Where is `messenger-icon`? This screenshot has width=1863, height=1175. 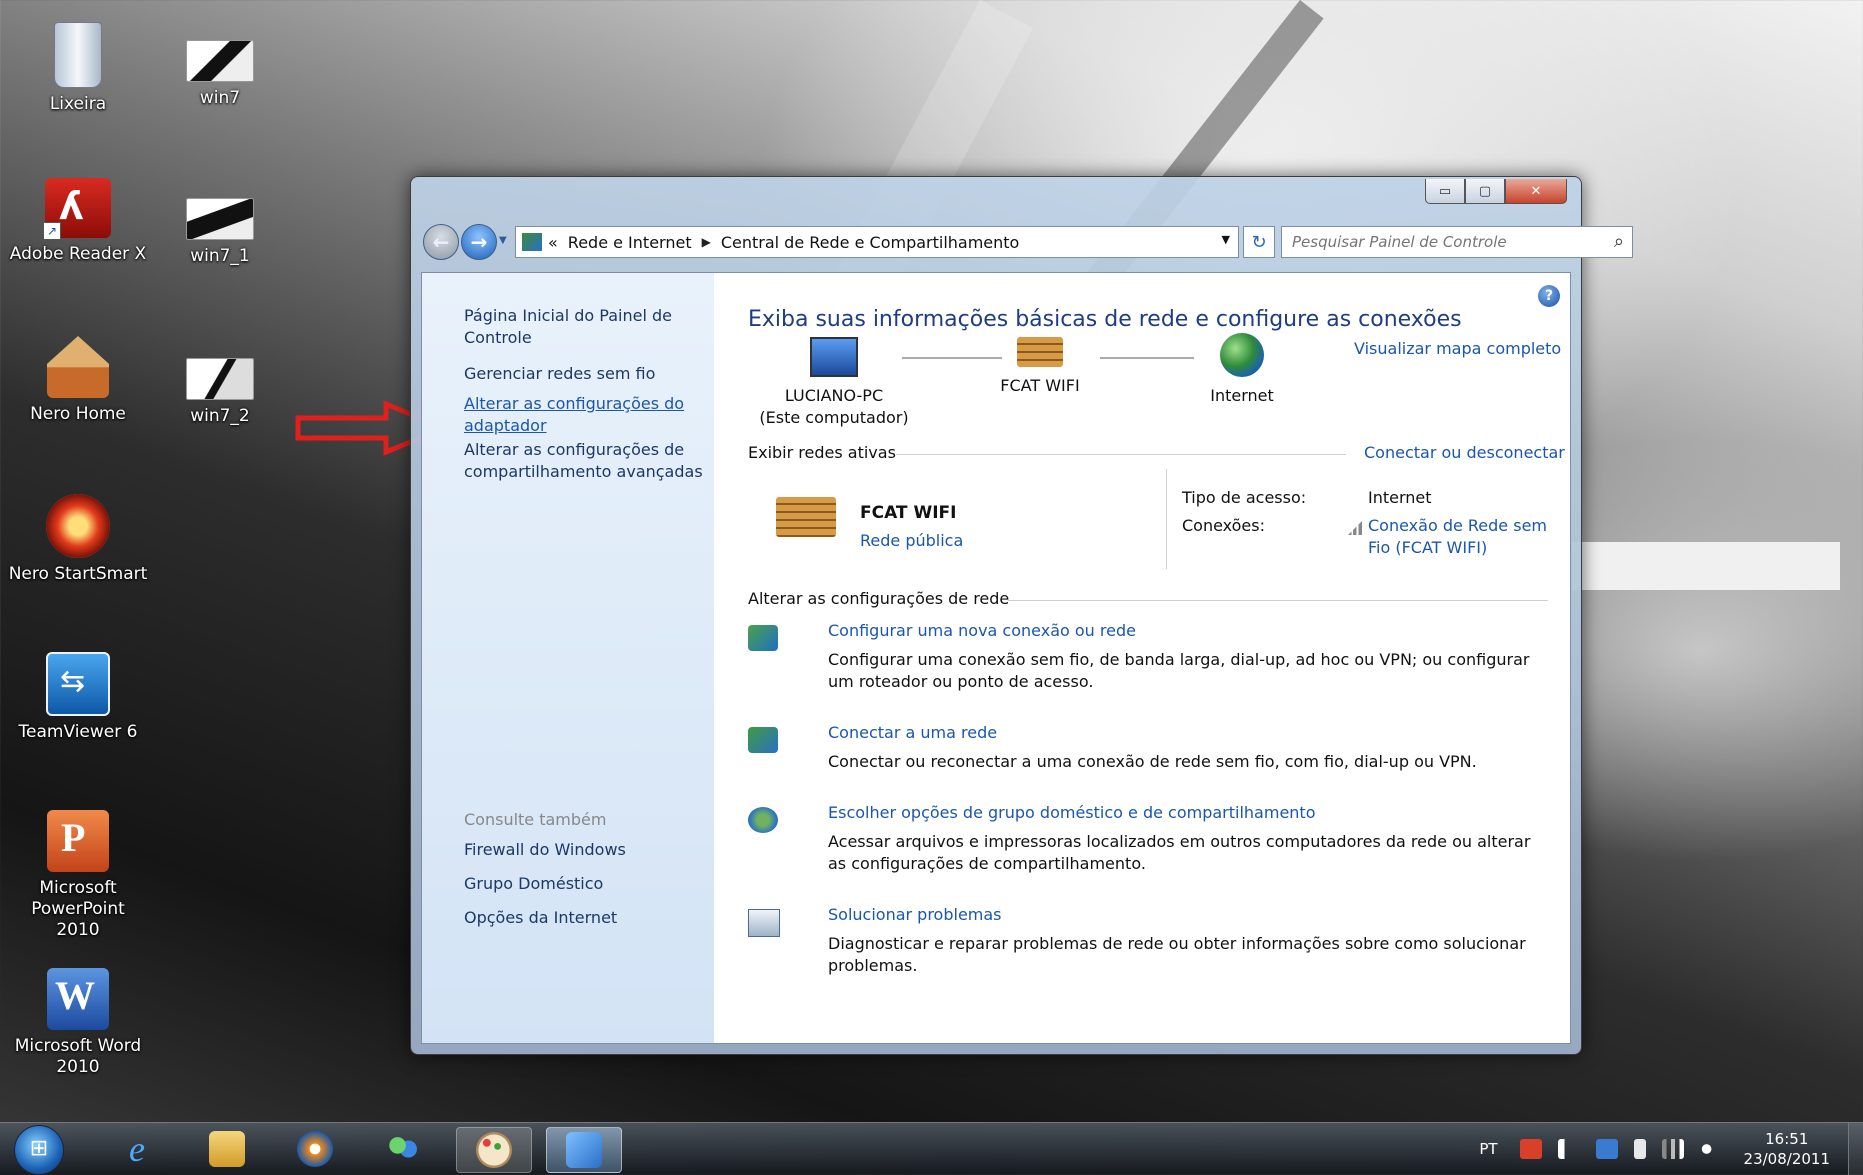 messenger-icon is located at coordinates (403, 1149).